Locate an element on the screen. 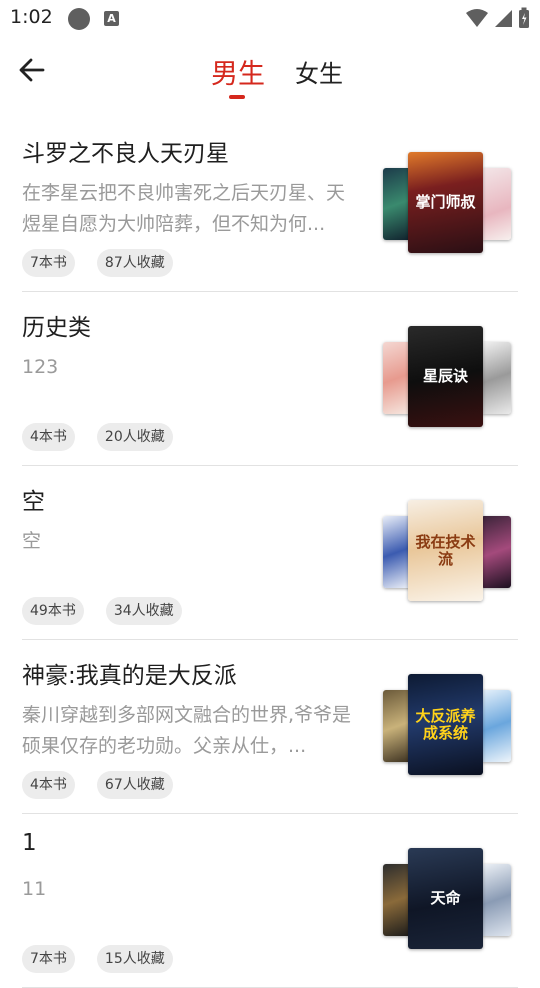  book-cover-title: 大反派养成系统 is located at coordinates (445, 724).